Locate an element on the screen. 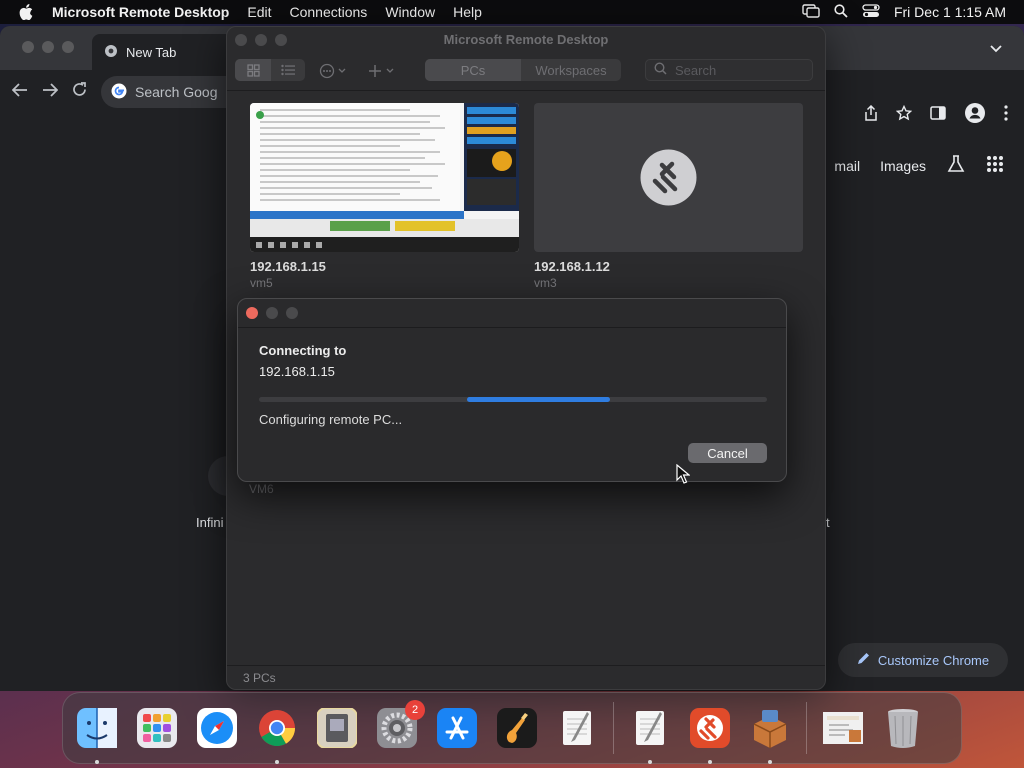 The width and height of the screenshot is (1024, 768). downloads-stack-icon is located at coordinates (843, 728).